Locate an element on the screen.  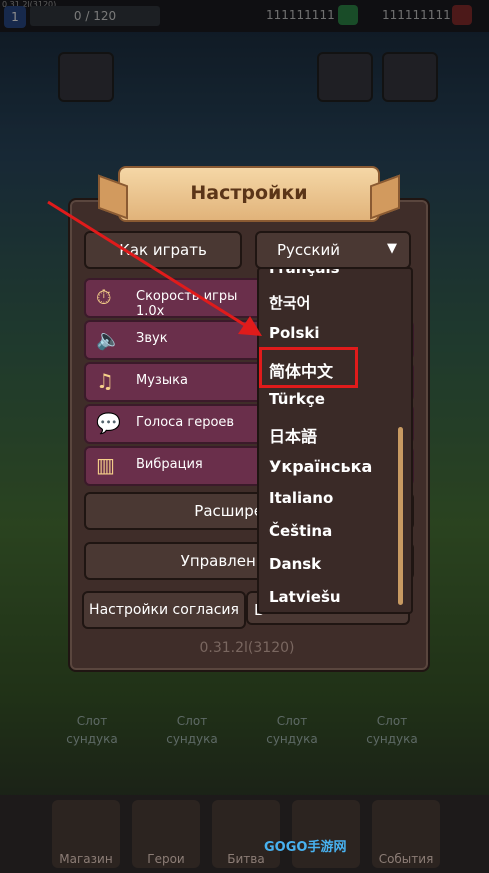
vibration-row: ▥ Вибрация is located at coordinates (175, 466).